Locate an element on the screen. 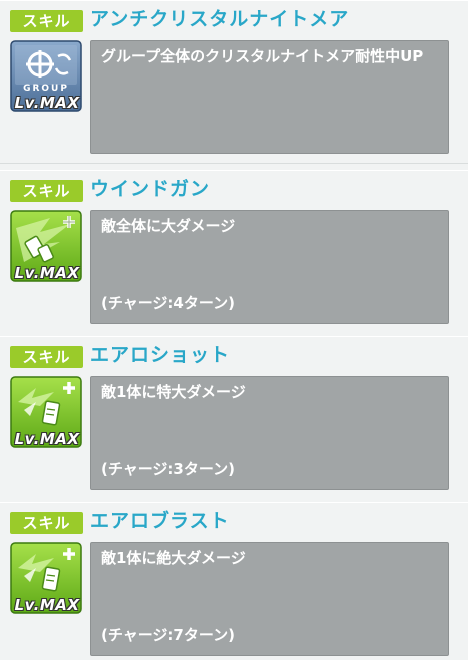 The image size is (468, 660). skill-title: ウインドガン is located at coordinates (150, 189).